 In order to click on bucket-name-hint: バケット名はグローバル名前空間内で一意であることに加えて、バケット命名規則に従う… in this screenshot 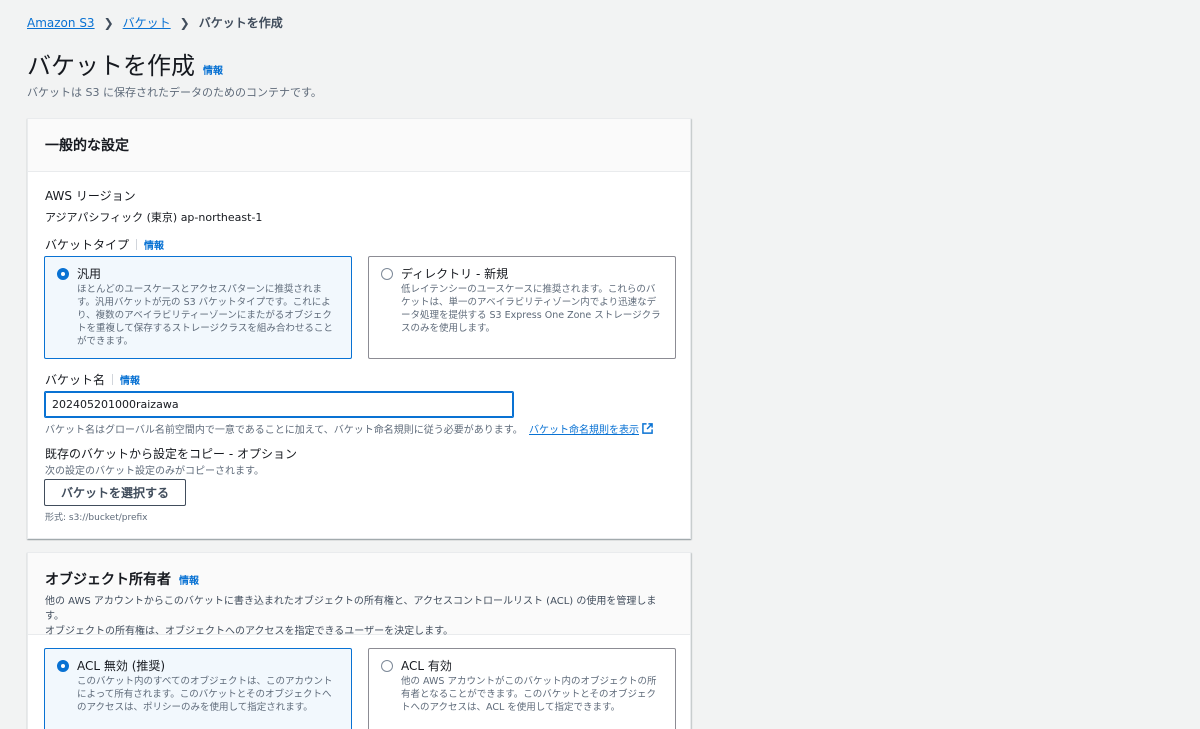, I will do `click(349, 428)`.